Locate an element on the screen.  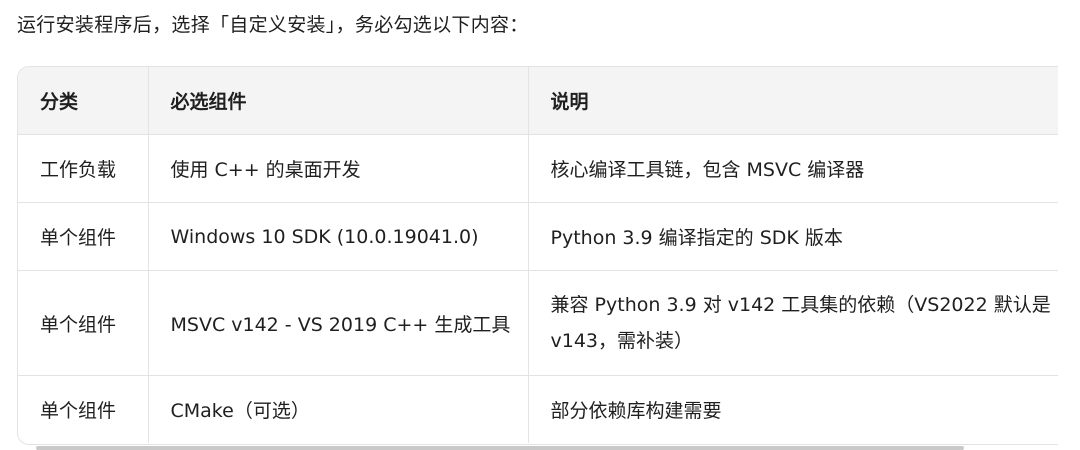
cell-component: 使用 C++ 的桌面开发 is located at coordinates (338, 168).